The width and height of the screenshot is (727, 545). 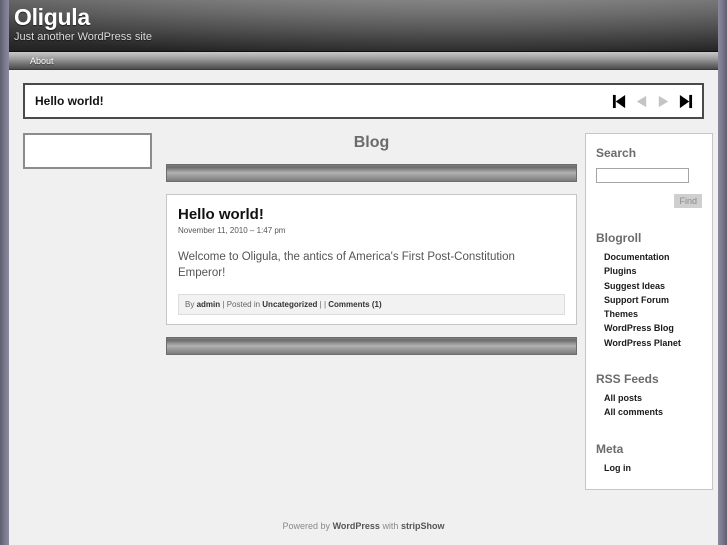 I want to click on gradient-bar-top, so click(x=371, y=173).